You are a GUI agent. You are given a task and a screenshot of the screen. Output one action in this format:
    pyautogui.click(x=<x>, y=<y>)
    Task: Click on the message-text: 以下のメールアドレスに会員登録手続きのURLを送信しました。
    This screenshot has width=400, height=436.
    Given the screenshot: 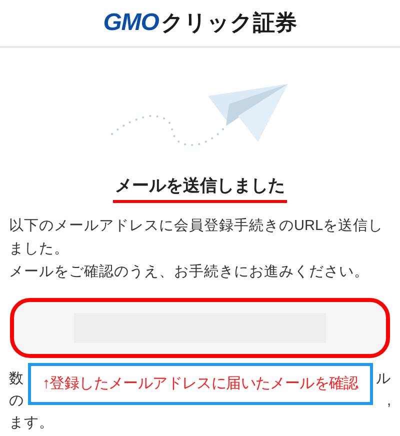 What is the action you would take?
    pyautogui.click(x=196, y=237)
    